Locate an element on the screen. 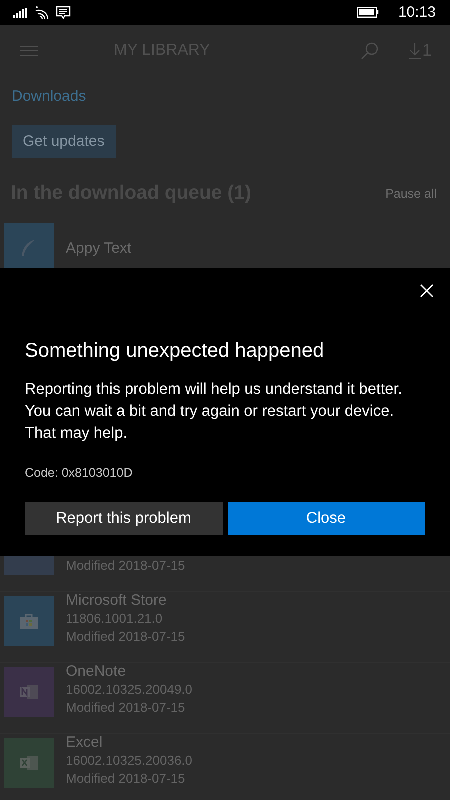 The width and height of the screenshot is (450, 800). clock-time: 10:13 is located at coordinates (417, 12).